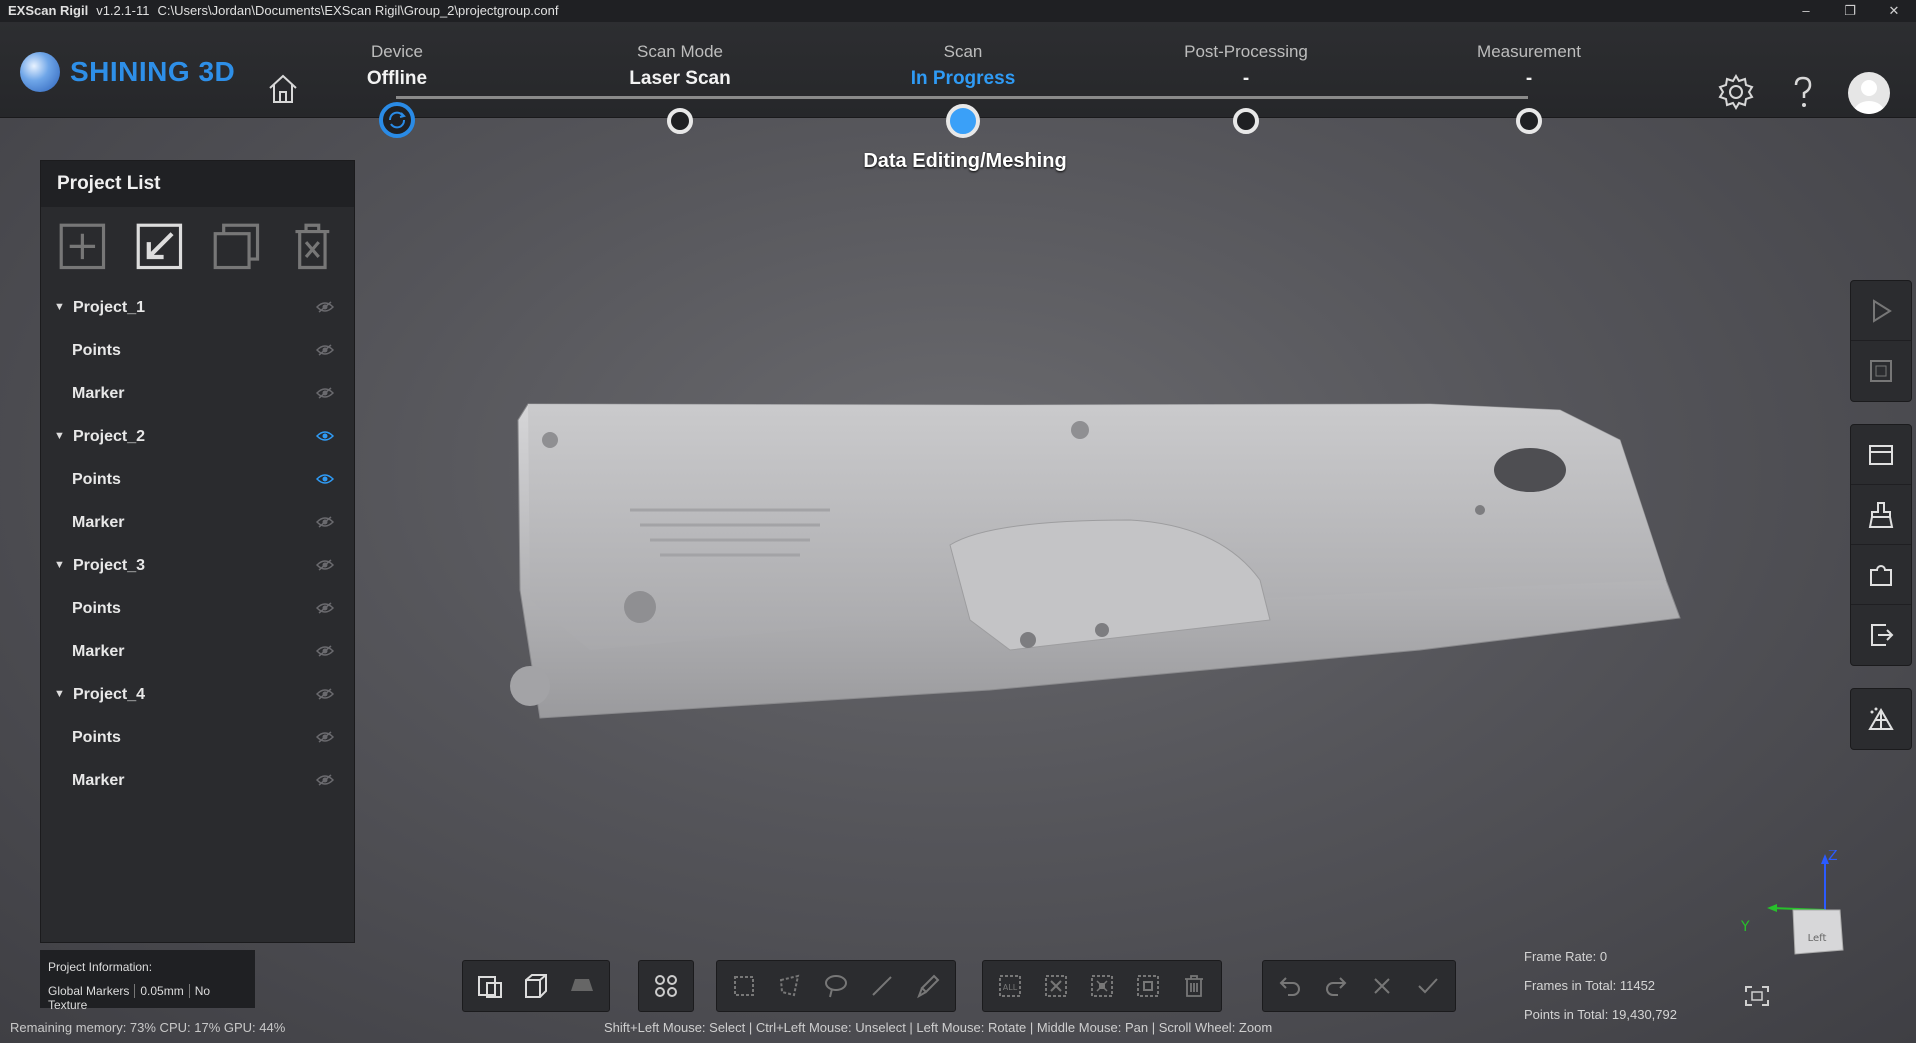 This screenshot has height=1043, width=1916. What do you see at coordinates (1529, 121) in the screenshot?
I see `step-node-measurement` at bounding box center [1529, 121].